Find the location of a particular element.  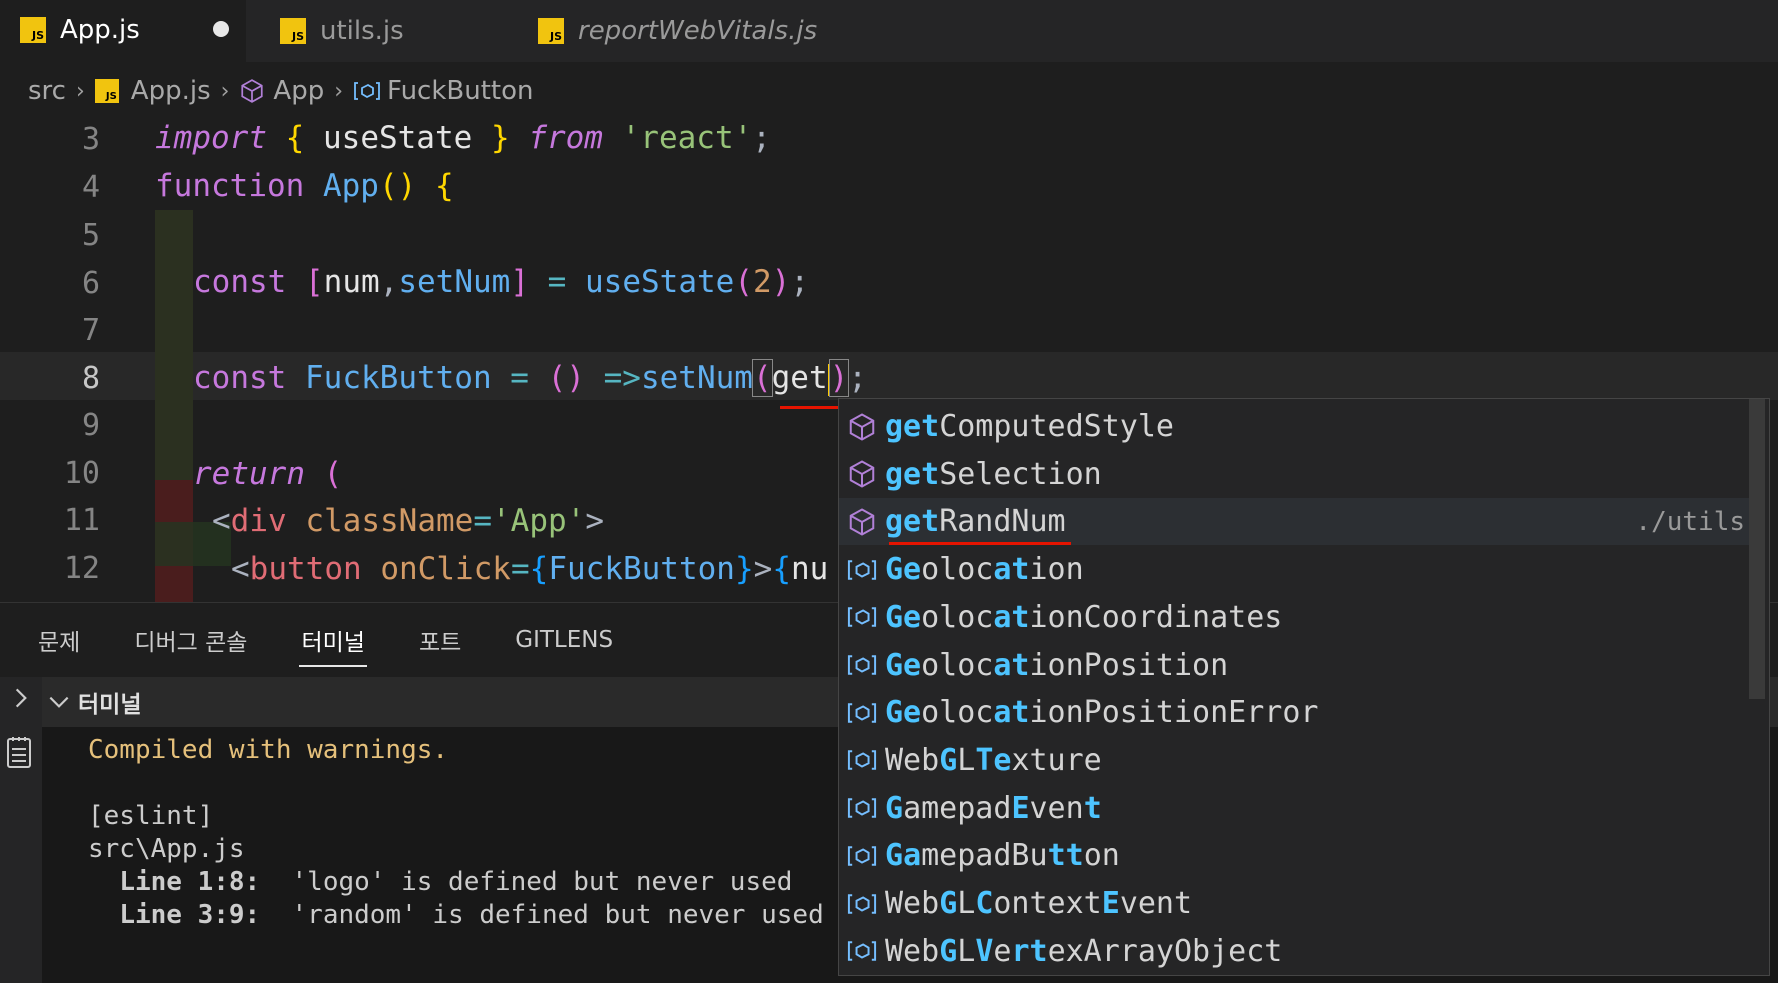

suggestion-label: getSelection is located at coordinates (993, 474).